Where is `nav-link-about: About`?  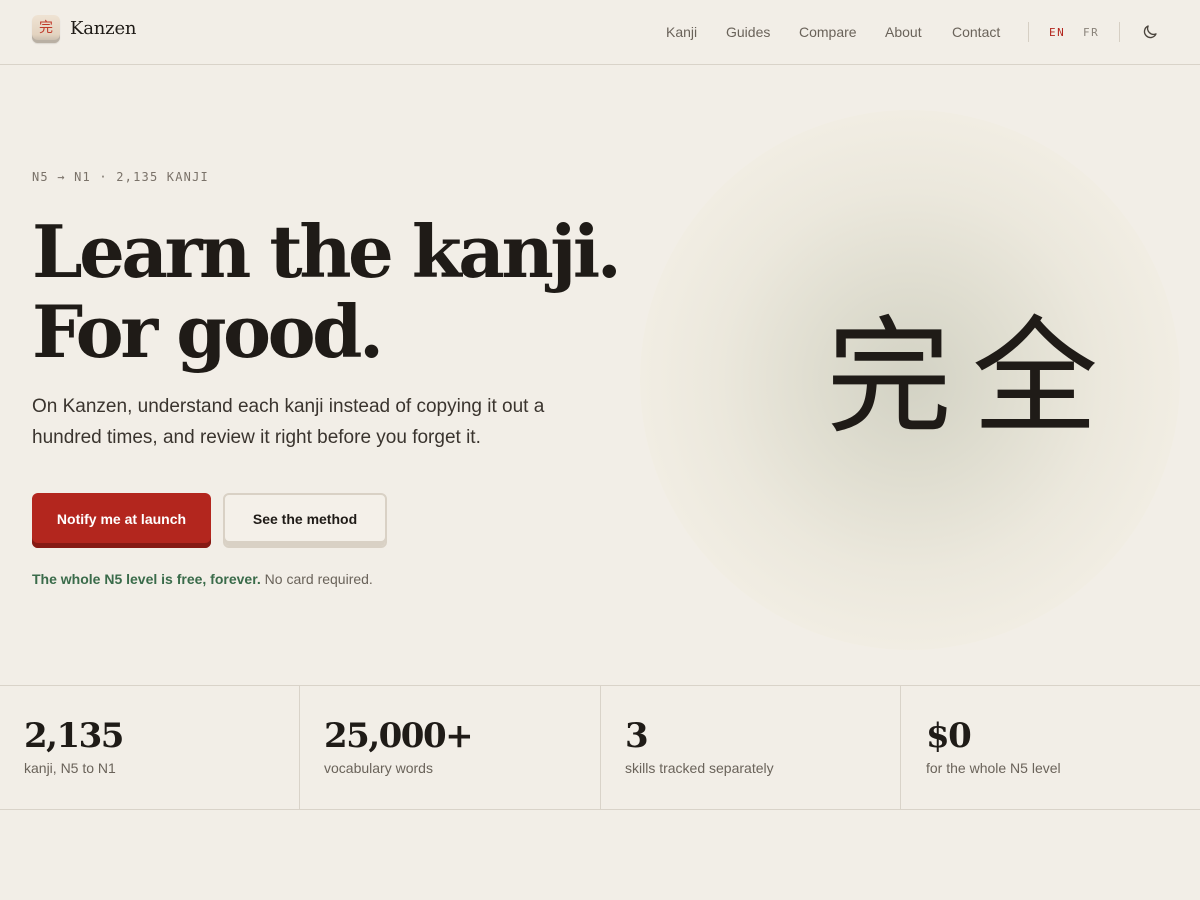
nav-link-about: About is located at coordinates (903, 32).